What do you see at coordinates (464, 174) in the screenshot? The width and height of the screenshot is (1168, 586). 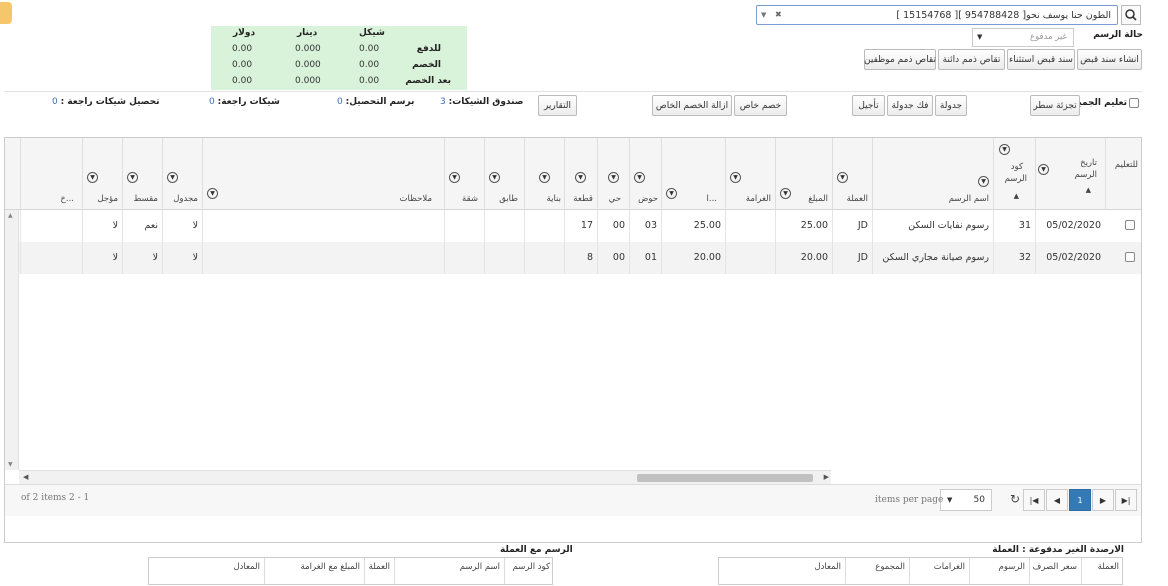 I see `header-apartment: شقة ▼` at bounding box center [464, 174].